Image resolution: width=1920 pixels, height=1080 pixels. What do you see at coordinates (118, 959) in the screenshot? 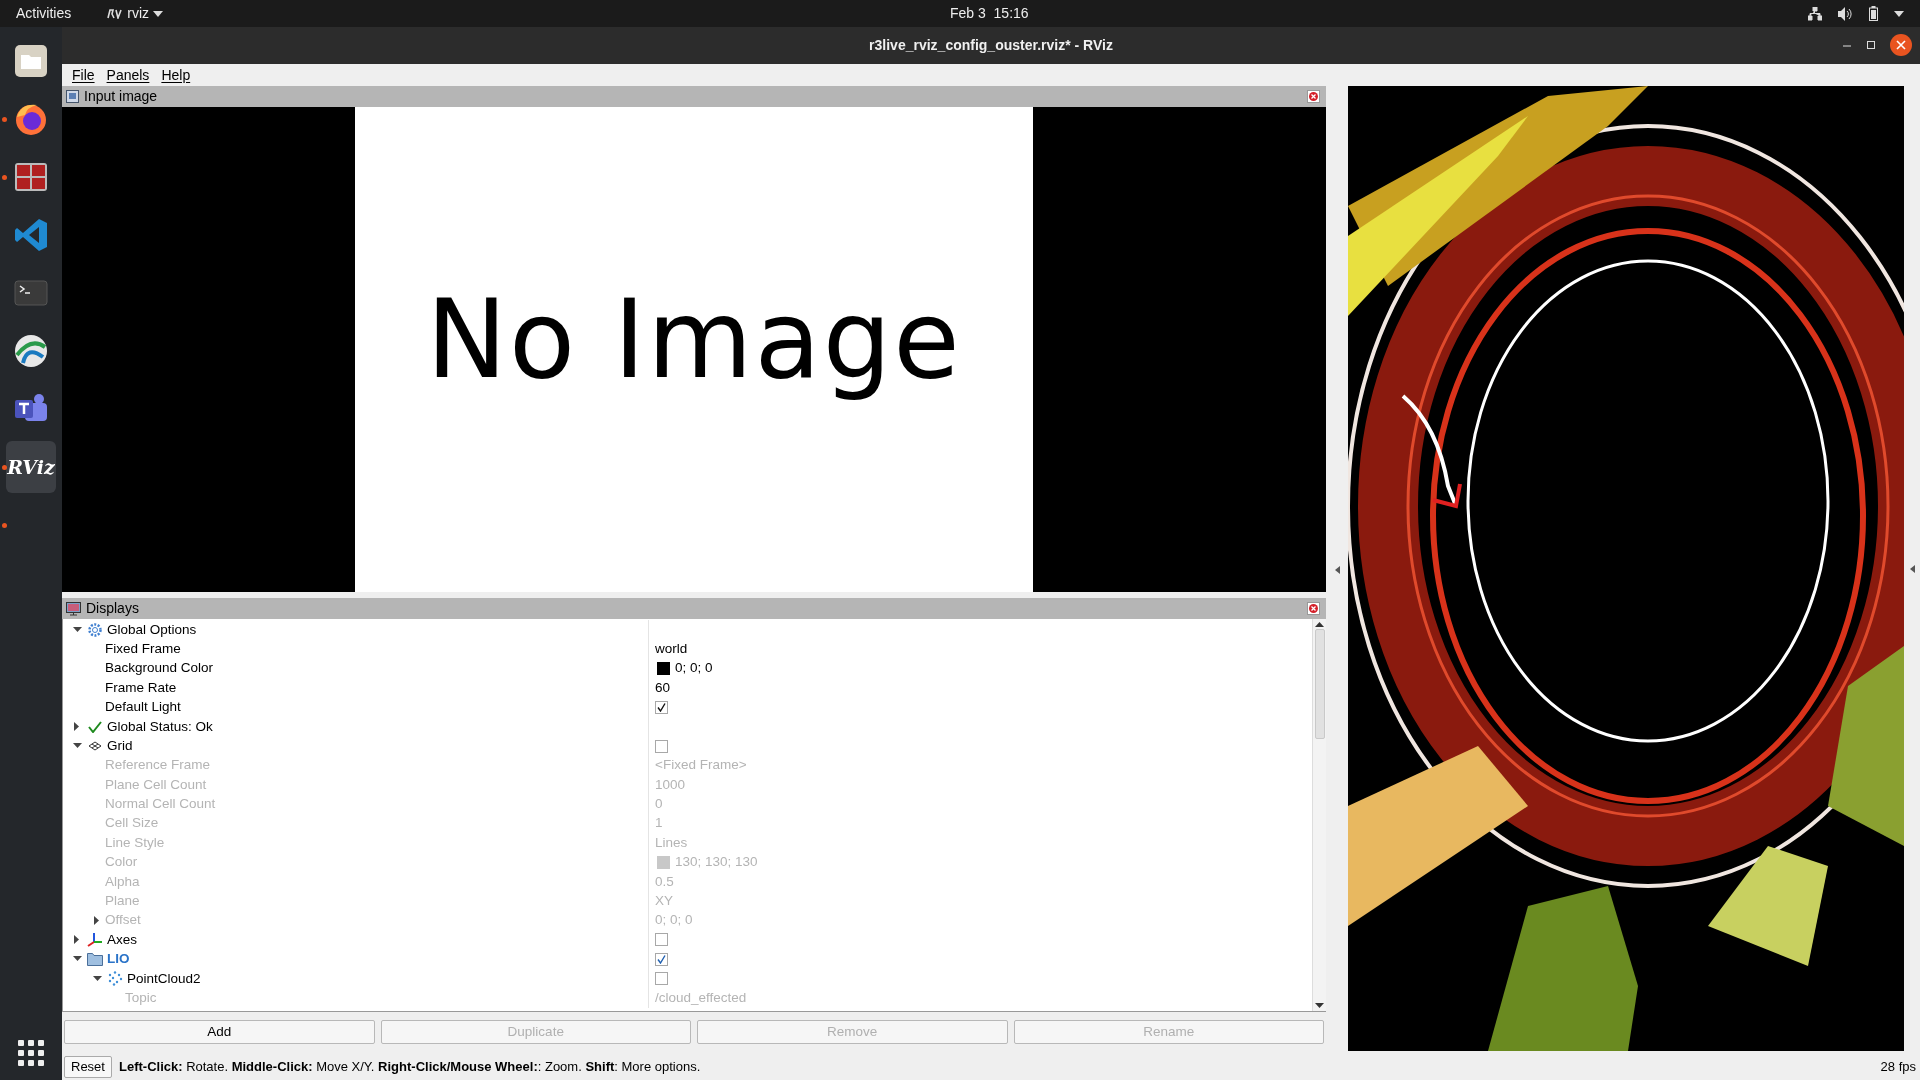
I see `tree-item-label: LIO` at bounding box center [118, 959].